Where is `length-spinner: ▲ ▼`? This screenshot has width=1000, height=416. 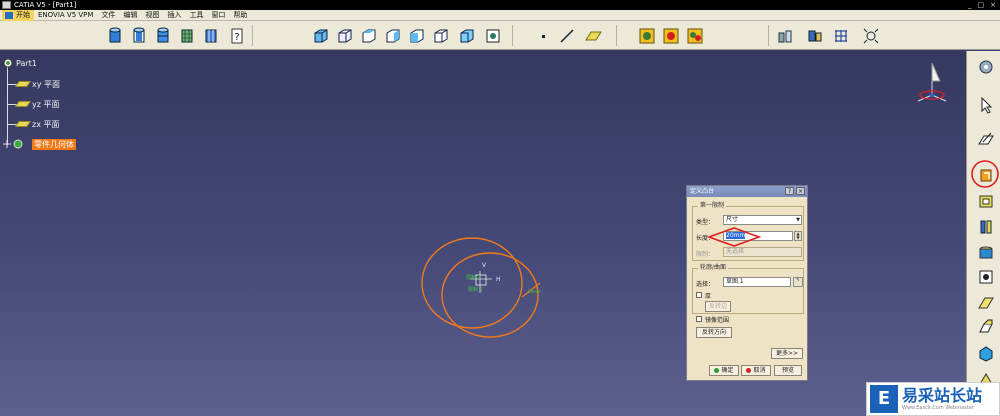
length-spinner: ▲ ▼ is located at coordinates (798, 236).